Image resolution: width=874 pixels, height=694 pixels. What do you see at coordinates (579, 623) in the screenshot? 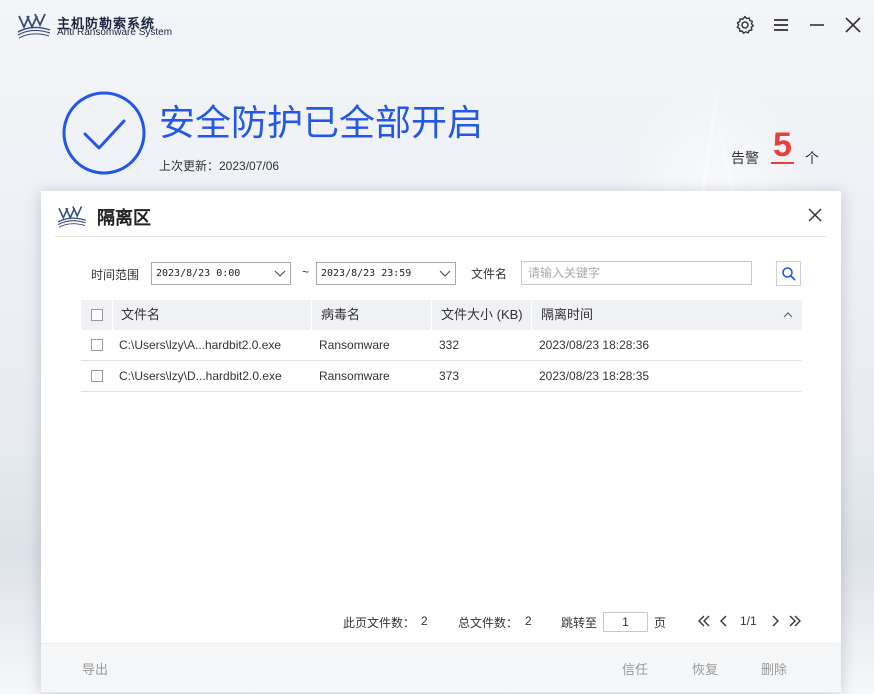
I see `jump-to-label: 跳转至` at bounding box center [579, 623].